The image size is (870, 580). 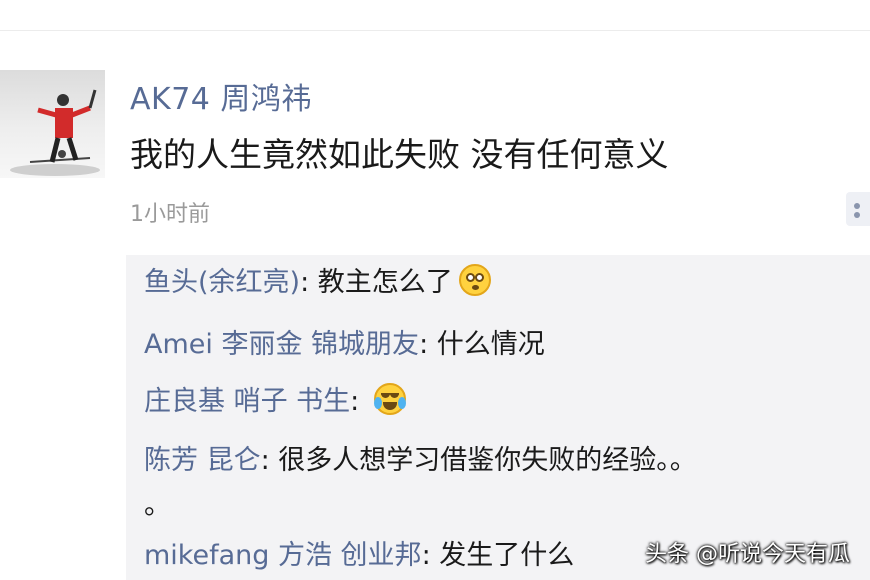 I want to click on avatar, so click(x=52, y=124).